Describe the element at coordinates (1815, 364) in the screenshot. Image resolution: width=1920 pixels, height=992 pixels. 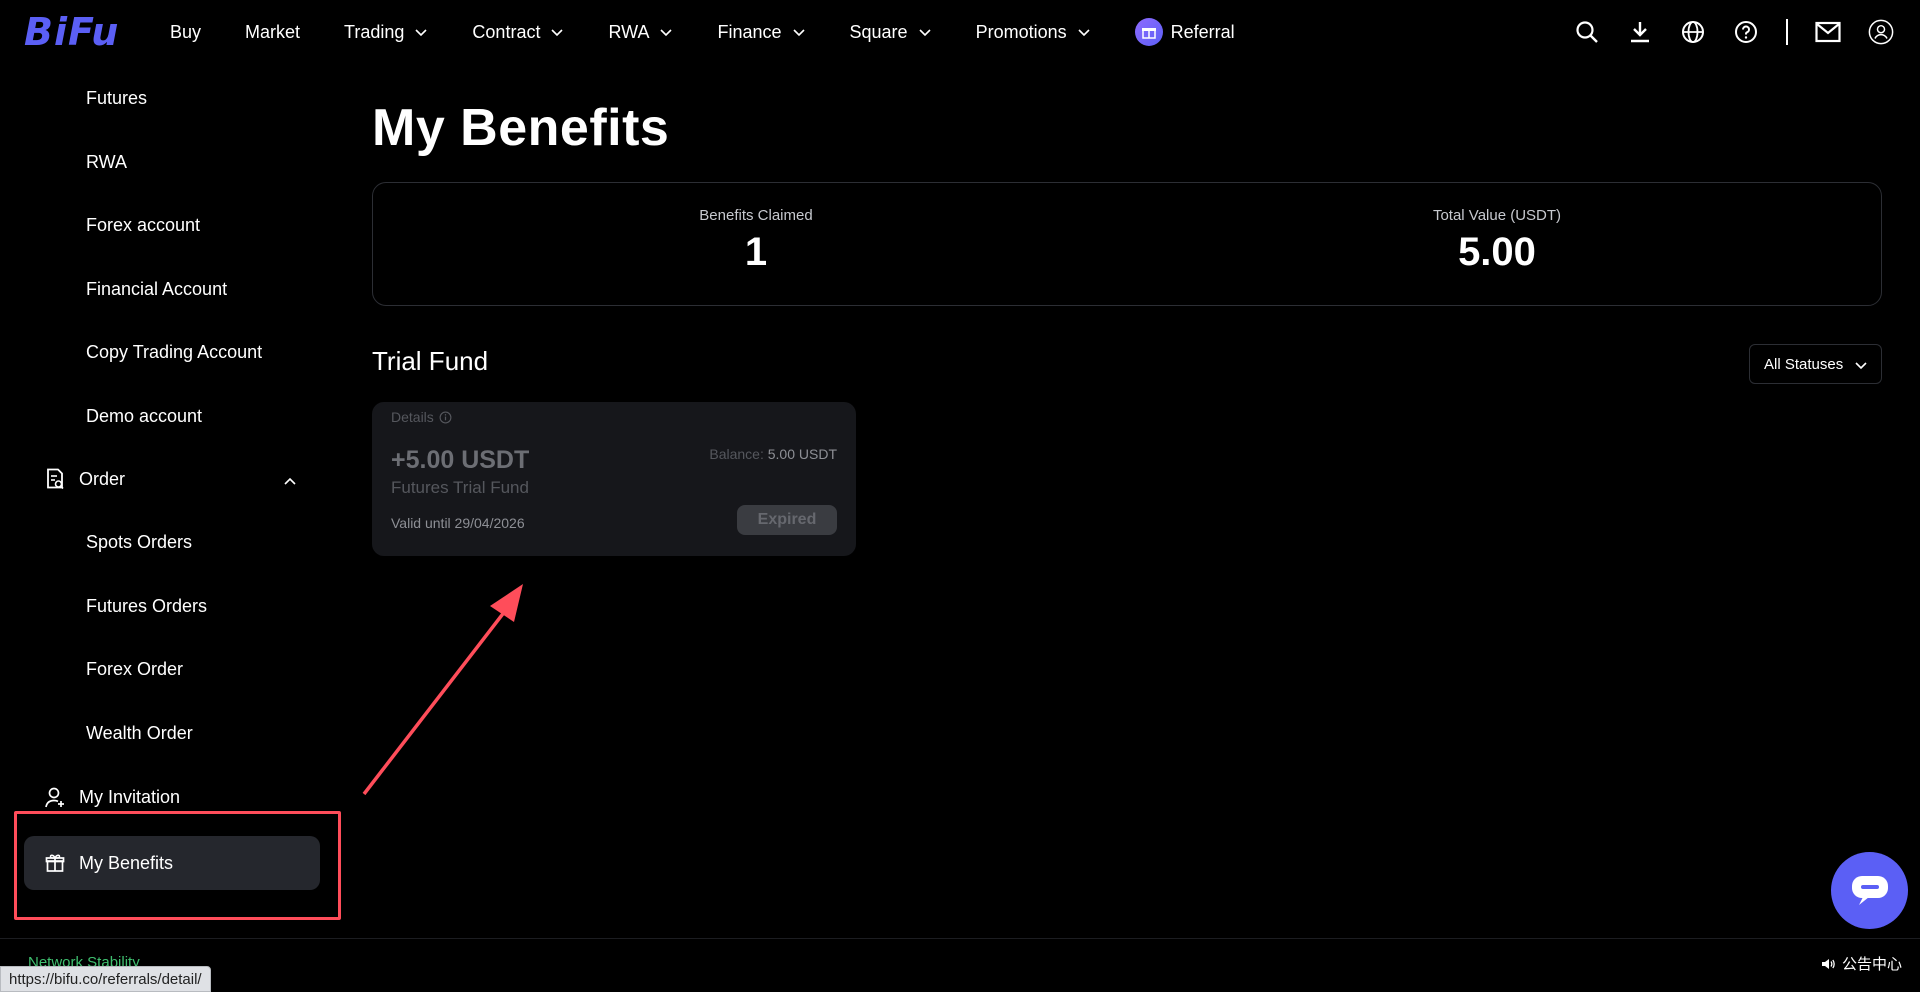
I see `status-filter-select: All Statuses` at that location.